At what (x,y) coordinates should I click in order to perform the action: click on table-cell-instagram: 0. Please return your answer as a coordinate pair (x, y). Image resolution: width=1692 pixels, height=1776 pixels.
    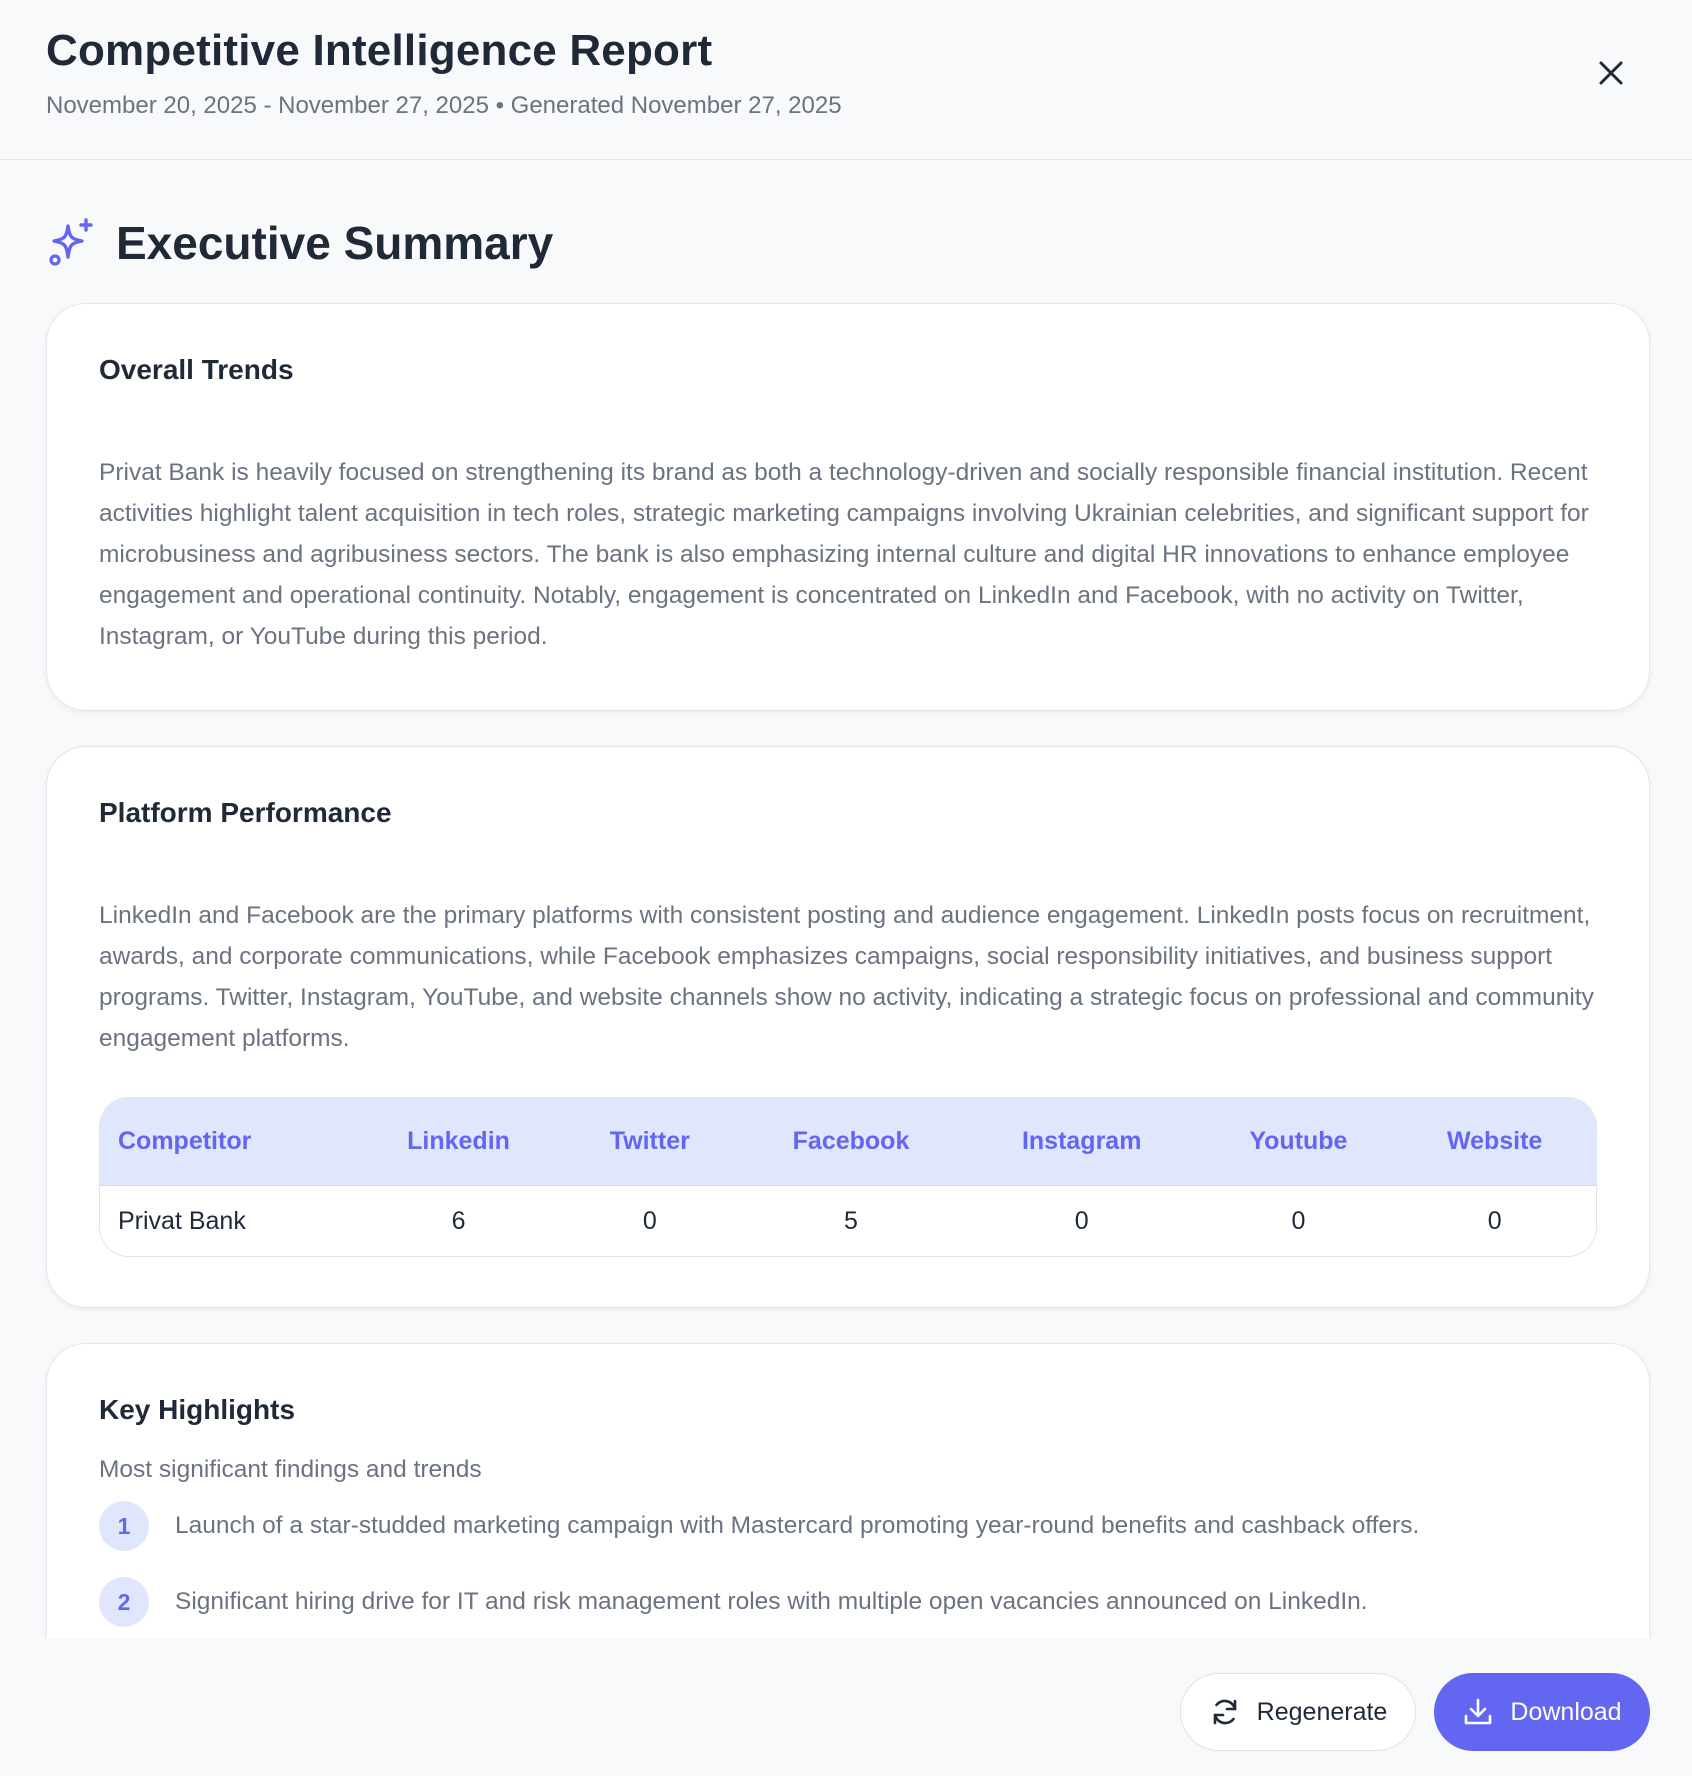
    Looking at the image, I should click on (1081, 1221).